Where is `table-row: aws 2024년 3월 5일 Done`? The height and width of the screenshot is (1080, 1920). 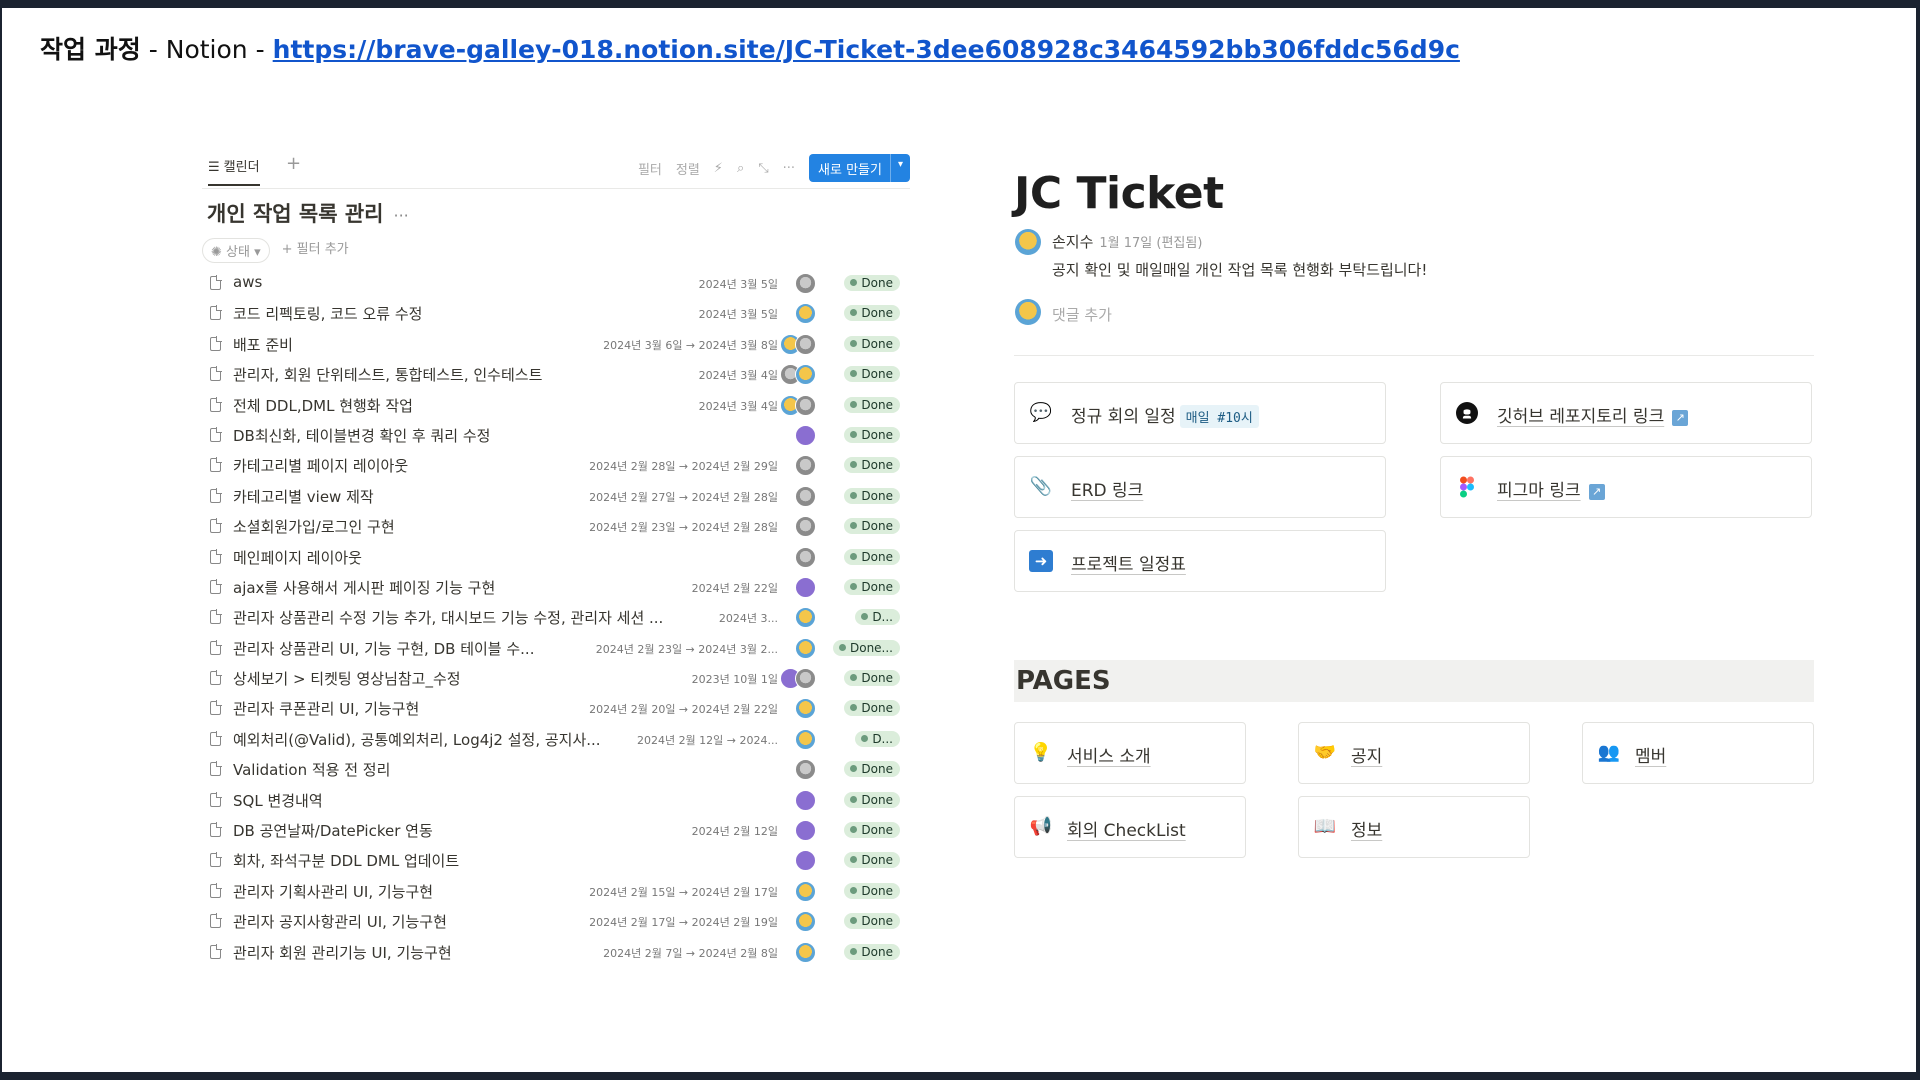 table-row: aws 2024년 3월 5일 Done is located at coordinates (556, 285).